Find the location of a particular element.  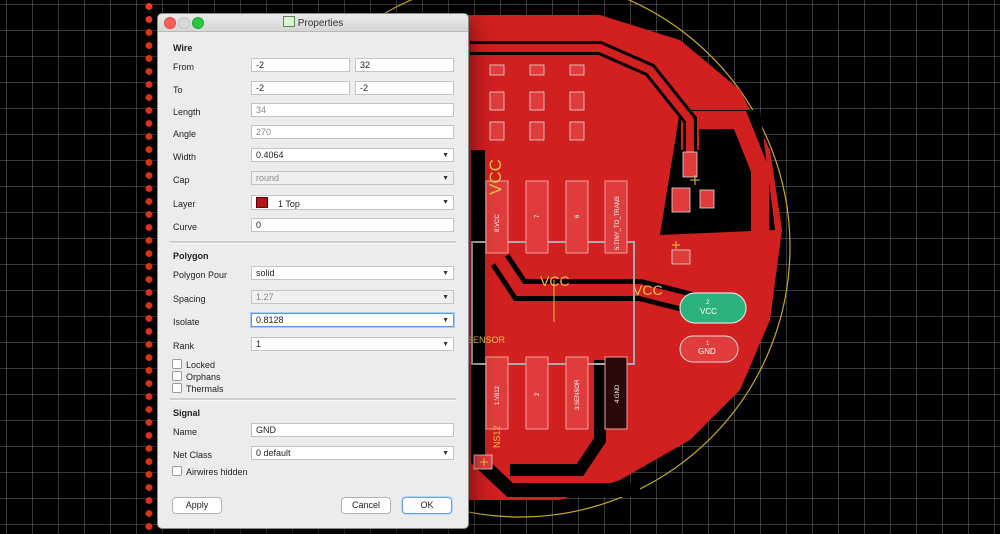

net-class-label: Net Class is located at coordinates (193, 455).